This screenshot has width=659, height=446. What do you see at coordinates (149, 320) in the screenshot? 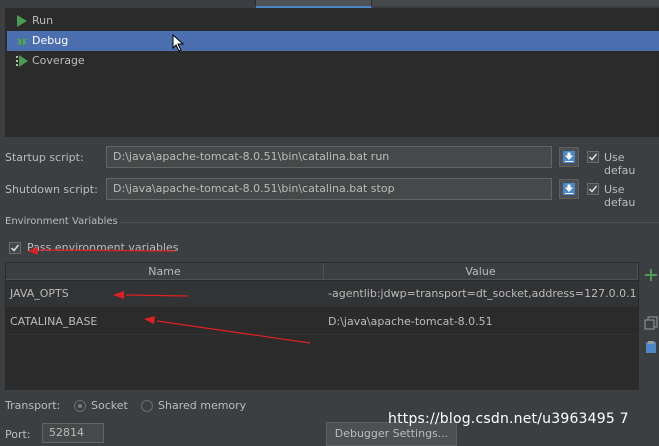
I see `catalina-base-arrowhead` at bounding box center [149, 320].